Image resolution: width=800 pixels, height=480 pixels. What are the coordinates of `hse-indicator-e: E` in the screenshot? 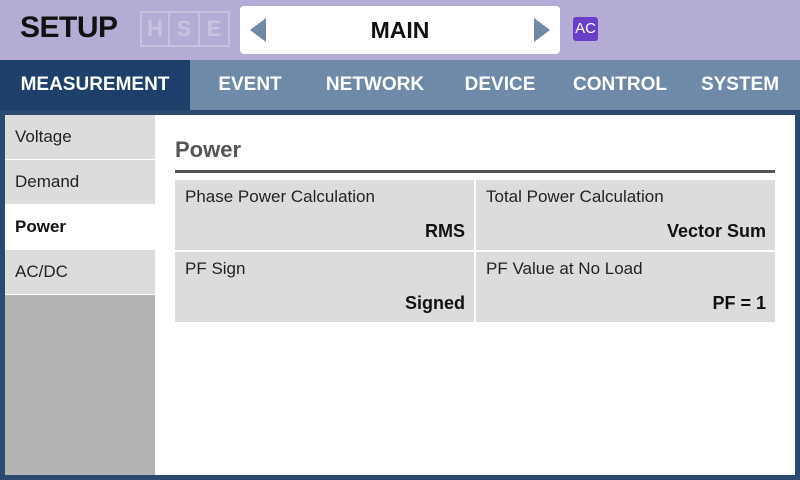 It's located at (215, 29).